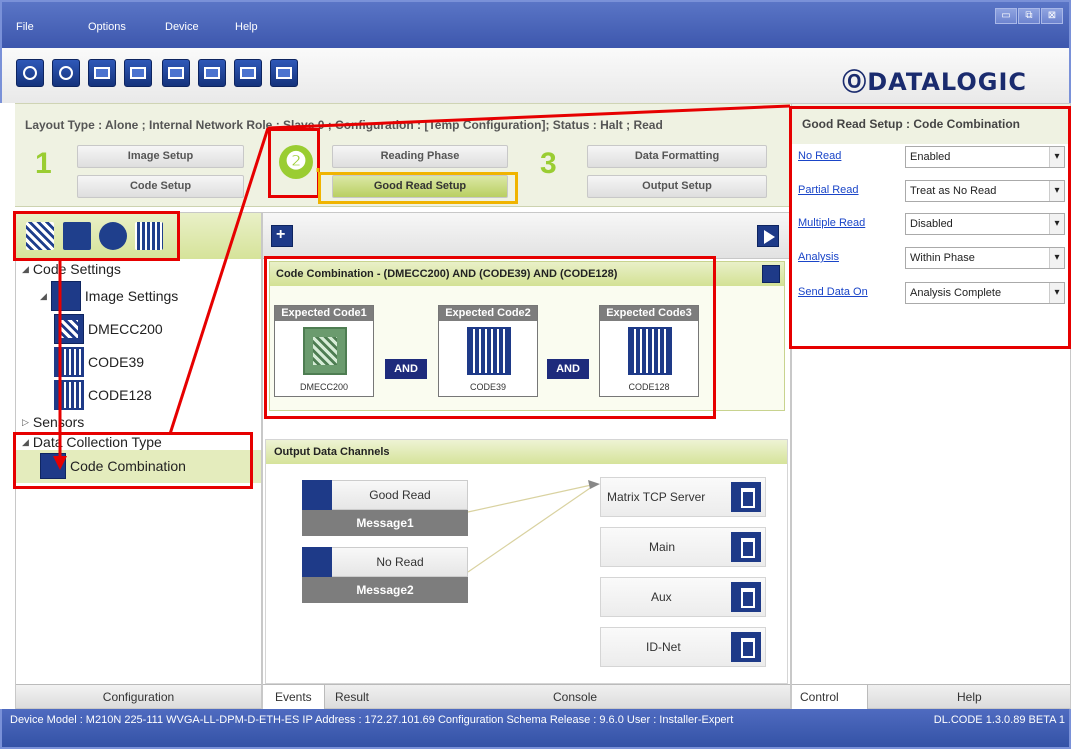  What do you see at coordinates (25, 422) in the screenshot?
I see `expand-arrow-icon: ▷` at bounding box center [25, 422].